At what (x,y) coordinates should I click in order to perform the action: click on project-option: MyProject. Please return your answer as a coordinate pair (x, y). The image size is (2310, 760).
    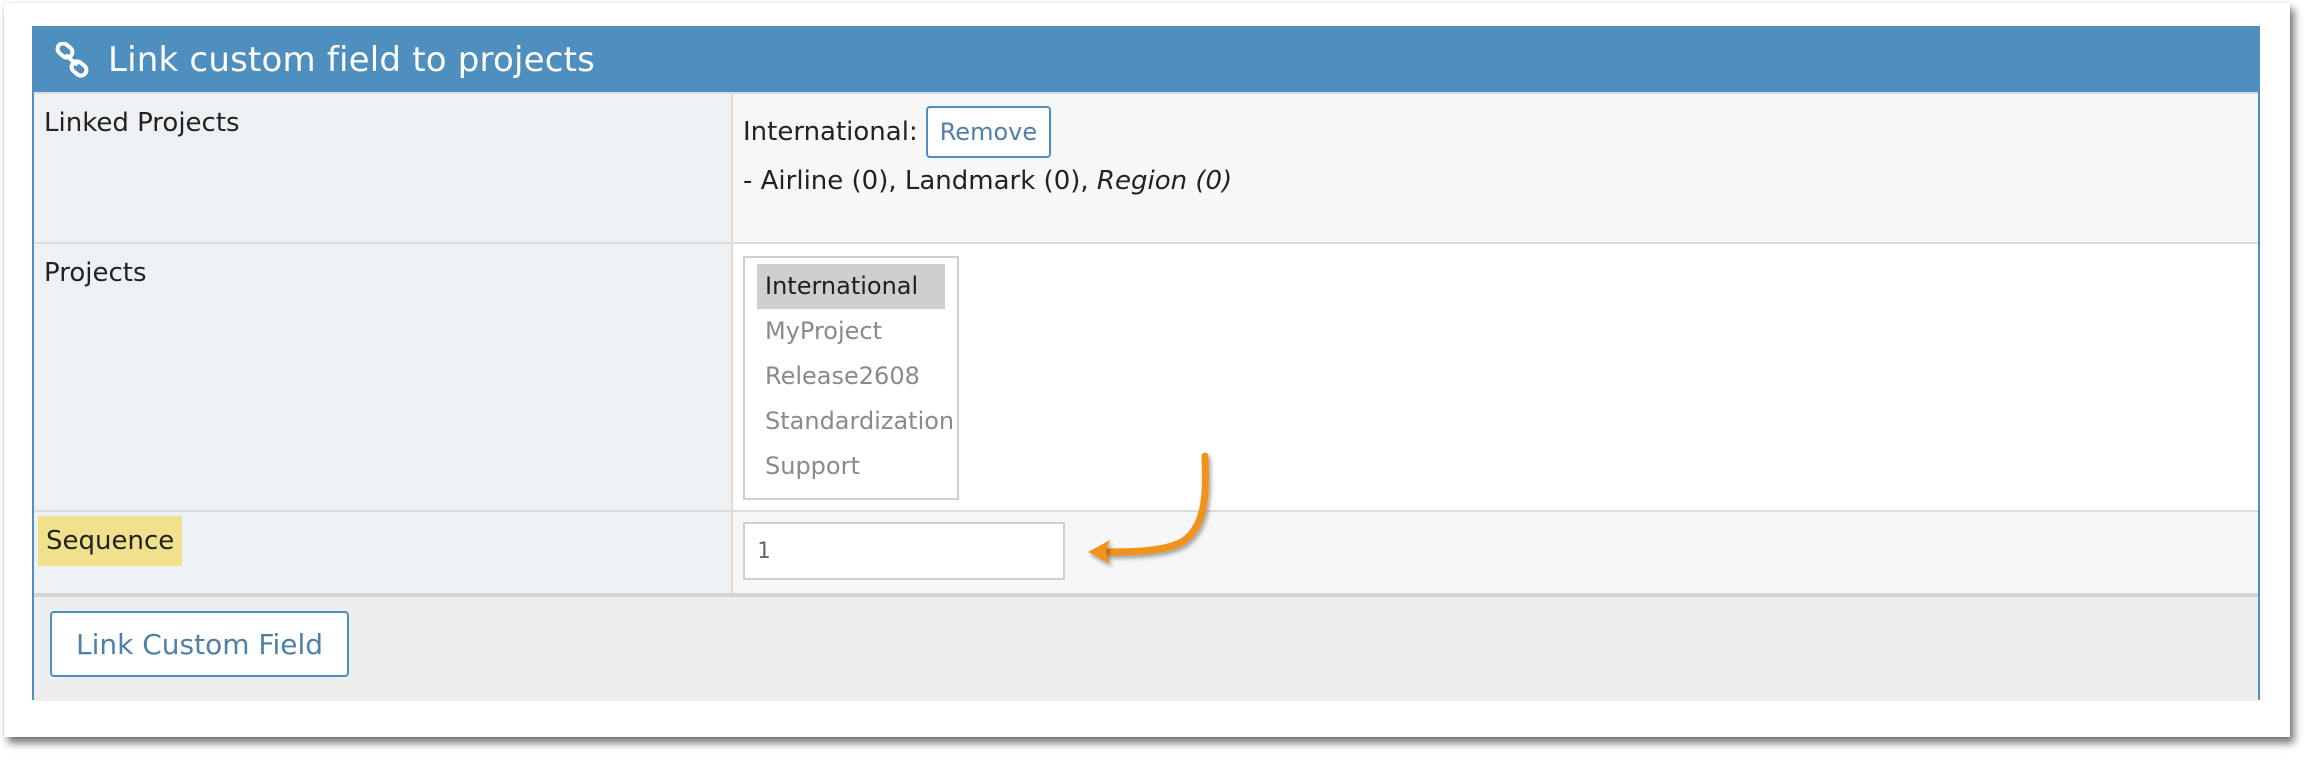
    Looking at the image, I should click on (851, 331).